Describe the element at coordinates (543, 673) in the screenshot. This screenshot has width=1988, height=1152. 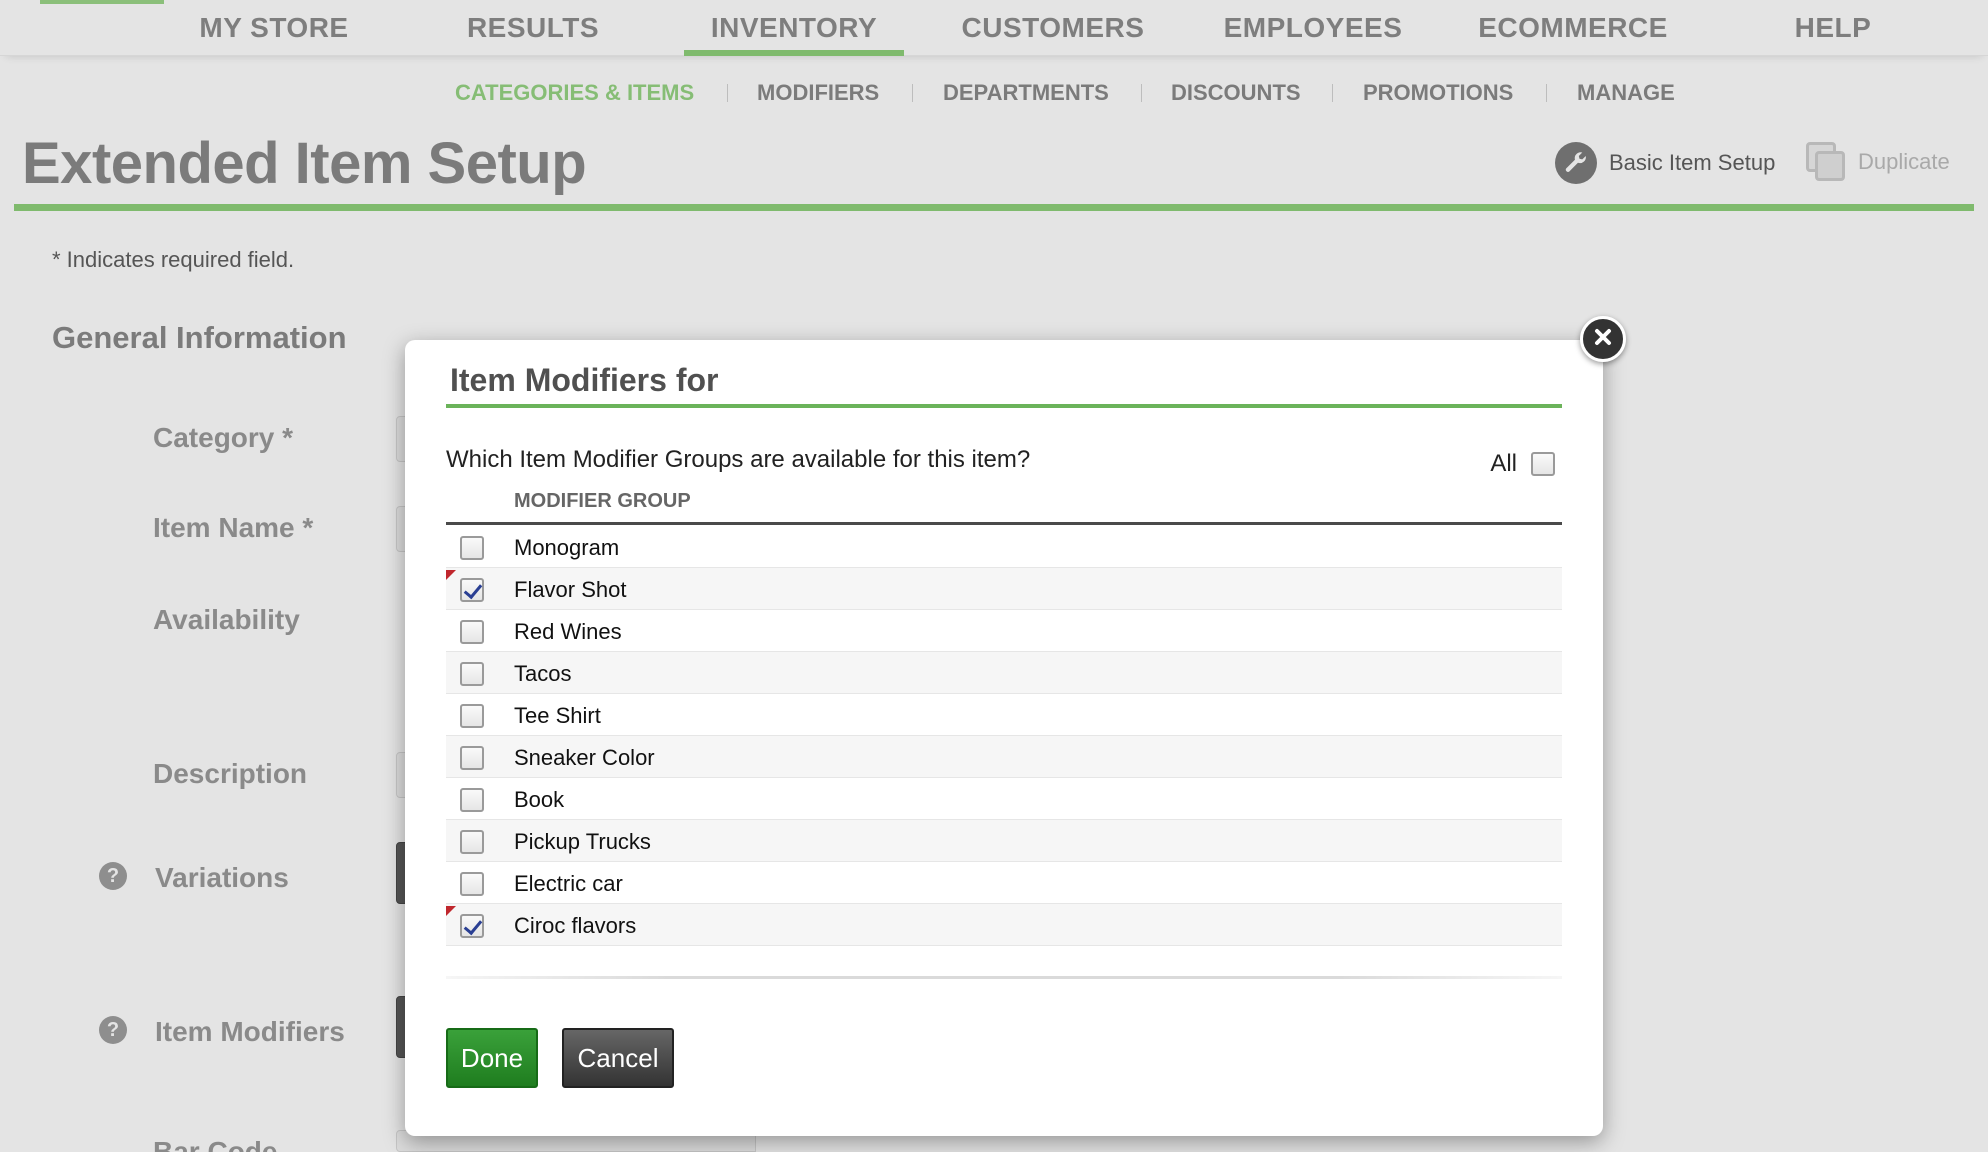
I see `modifier-group-name: Tacos` at that location.